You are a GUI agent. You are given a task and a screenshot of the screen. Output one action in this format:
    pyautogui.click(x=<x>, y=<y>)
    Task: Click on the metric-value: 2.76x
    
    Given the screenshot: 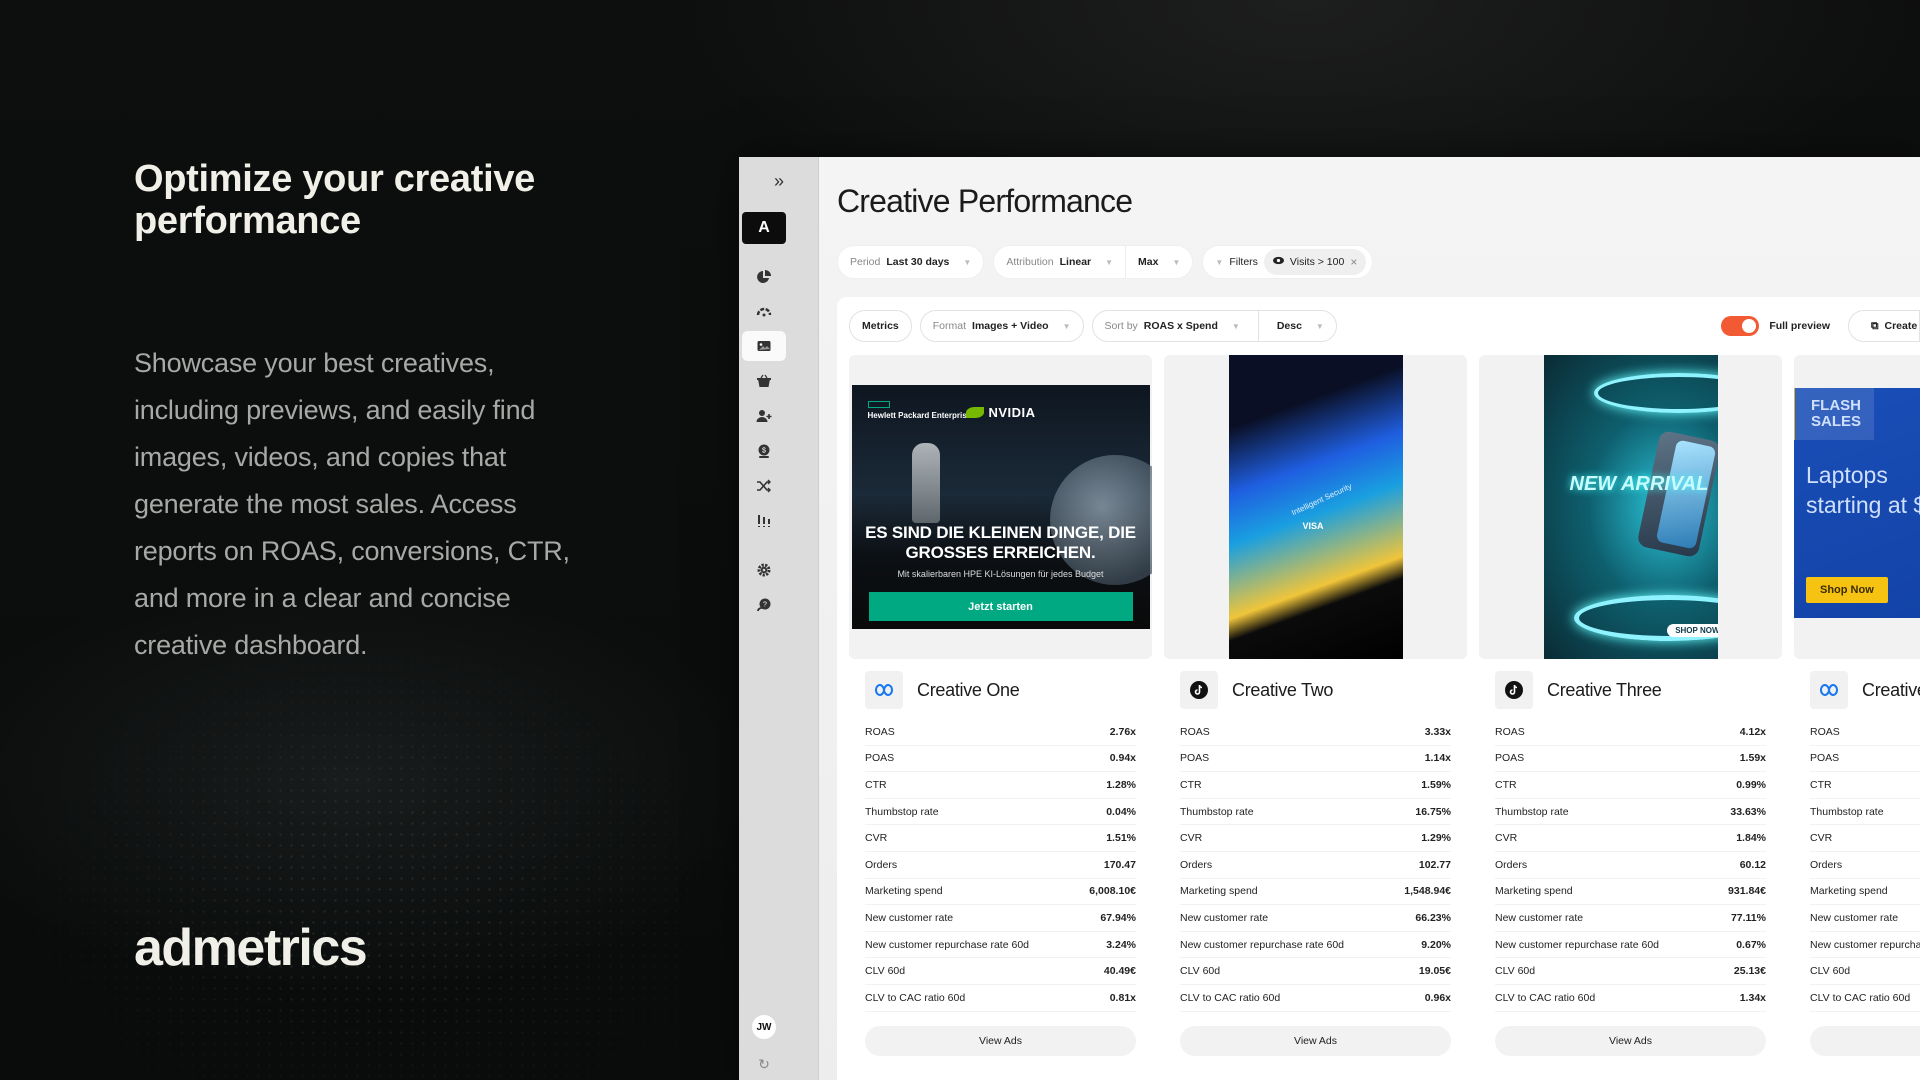 What is the action you would take?
    pyautogui.click(x=1122, y=731)
    